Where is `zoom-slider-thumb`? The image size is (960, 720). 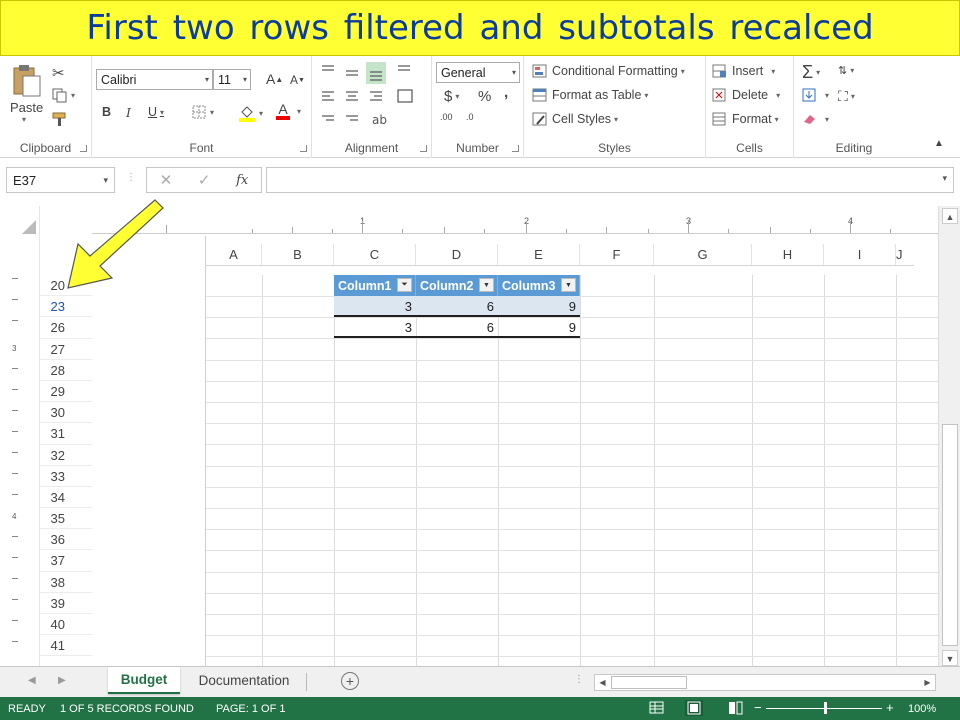
zoom-slider-thumb is located at coordinates (825, 708).